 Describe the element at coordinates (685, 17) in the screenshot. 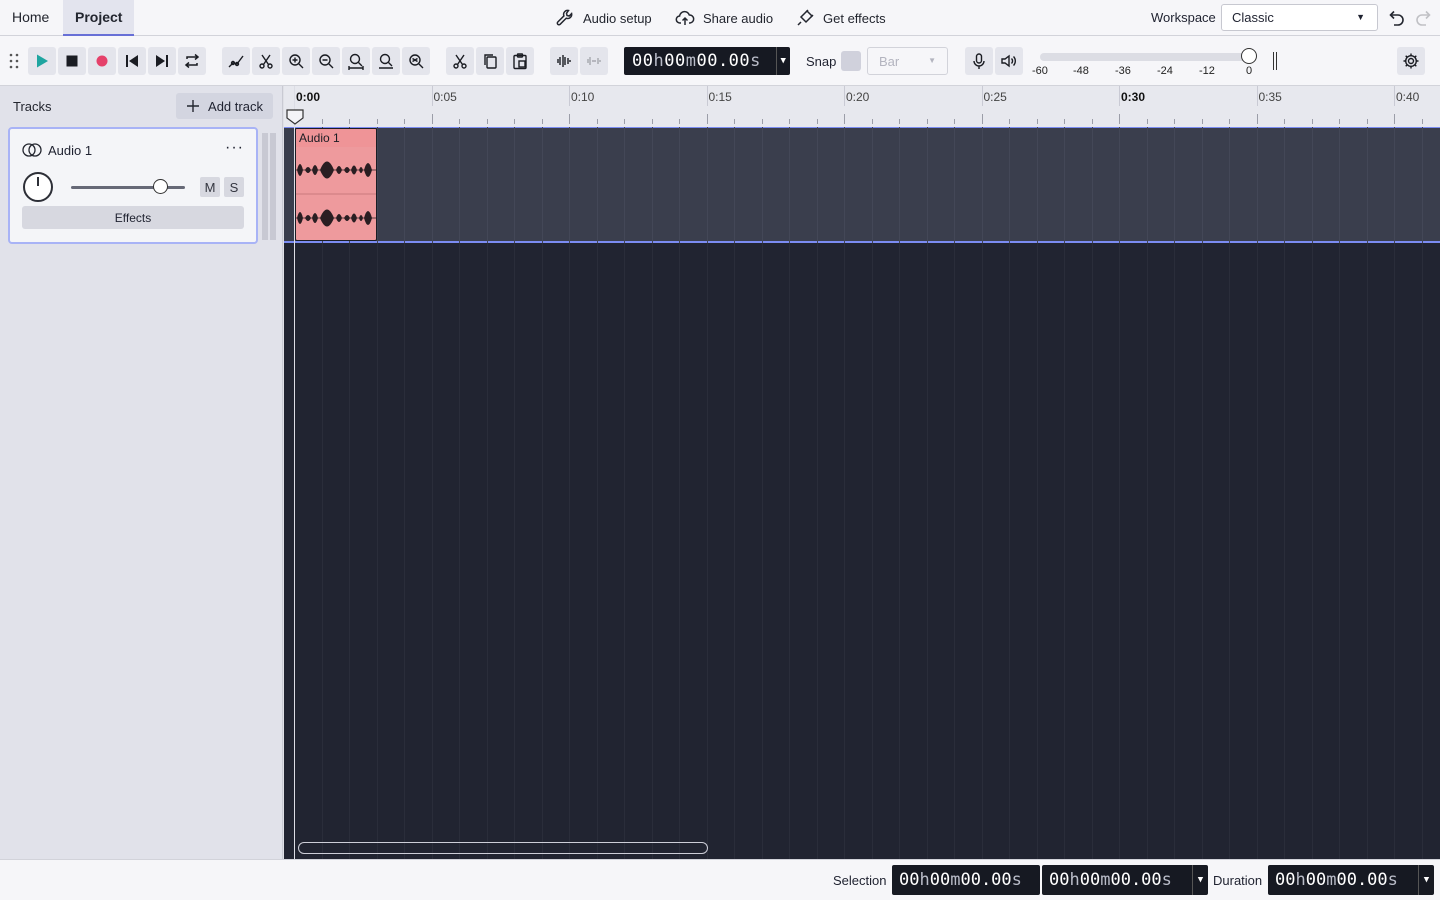

I see `cloud-upload-icon` at that location.